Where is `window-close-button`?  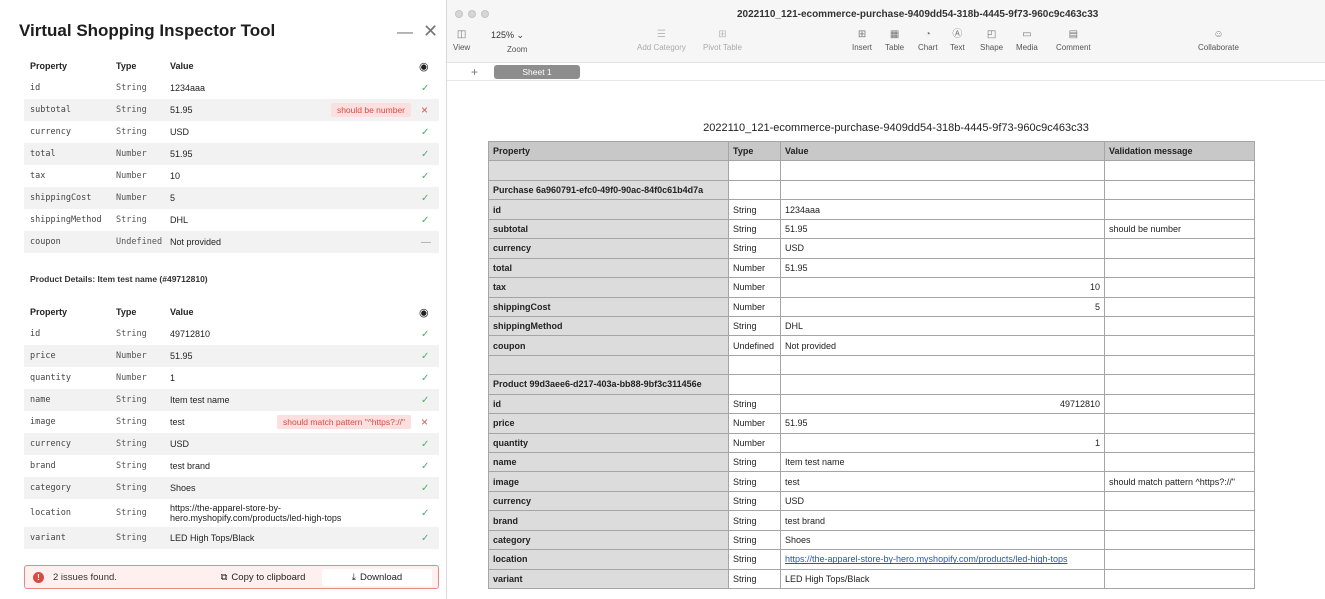 window-close-button is located at coordinates (459, 14).